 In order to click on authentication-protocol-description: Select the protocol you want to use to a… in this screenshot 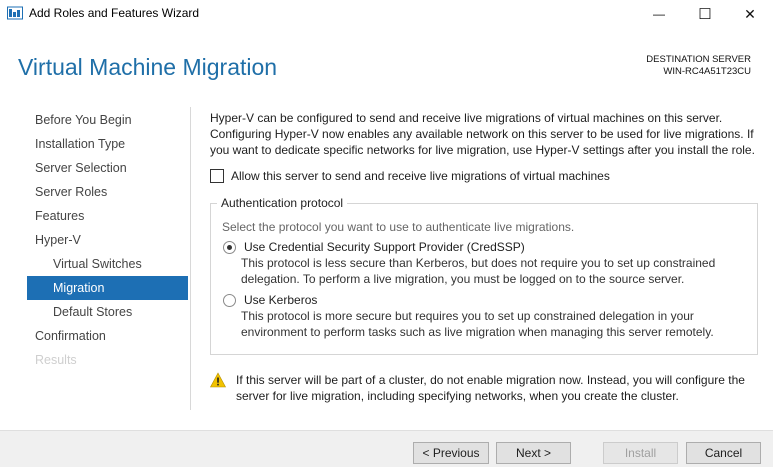, I will do `click(398, 227)`.